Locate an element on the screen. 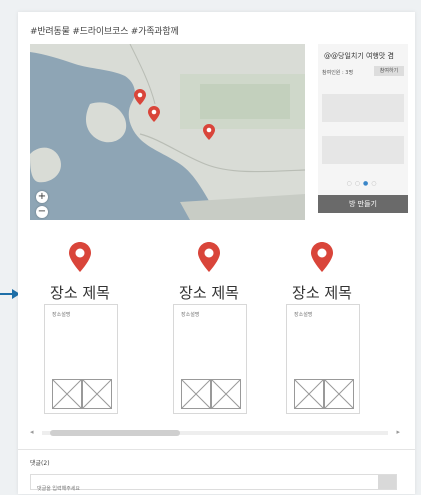 The width and height of the screenshot is (421, 495). comment-input-box is located at coordinates (213, 484).